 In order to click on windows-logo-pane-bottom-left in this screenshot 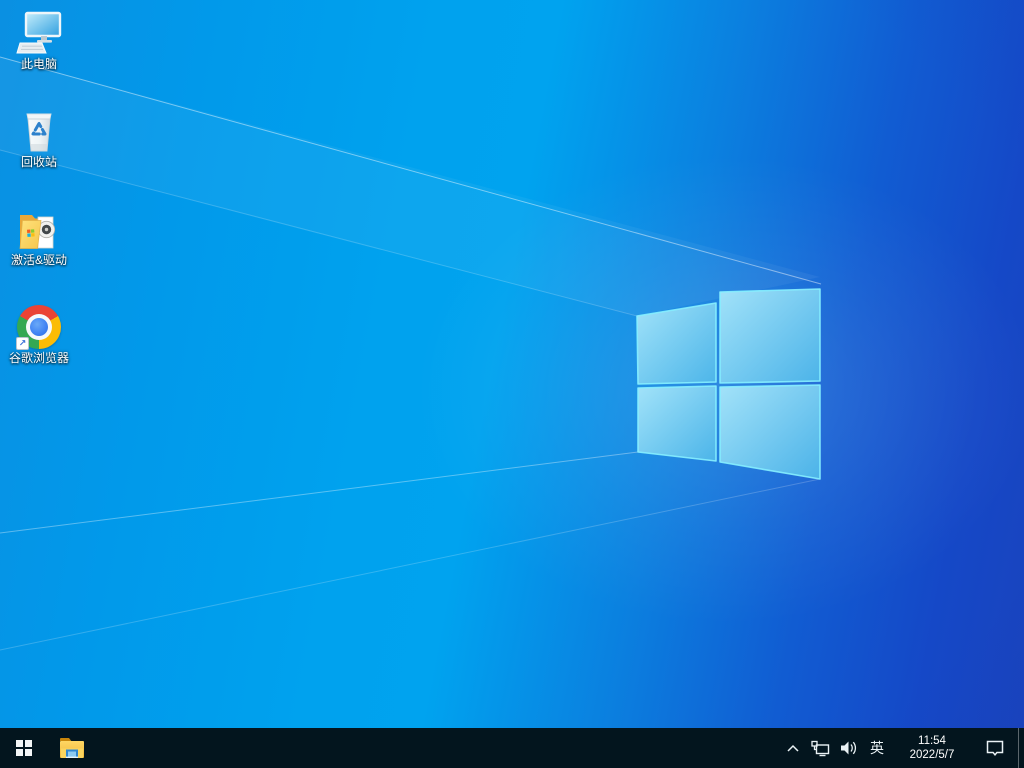, I will do `click(677, 423)`.